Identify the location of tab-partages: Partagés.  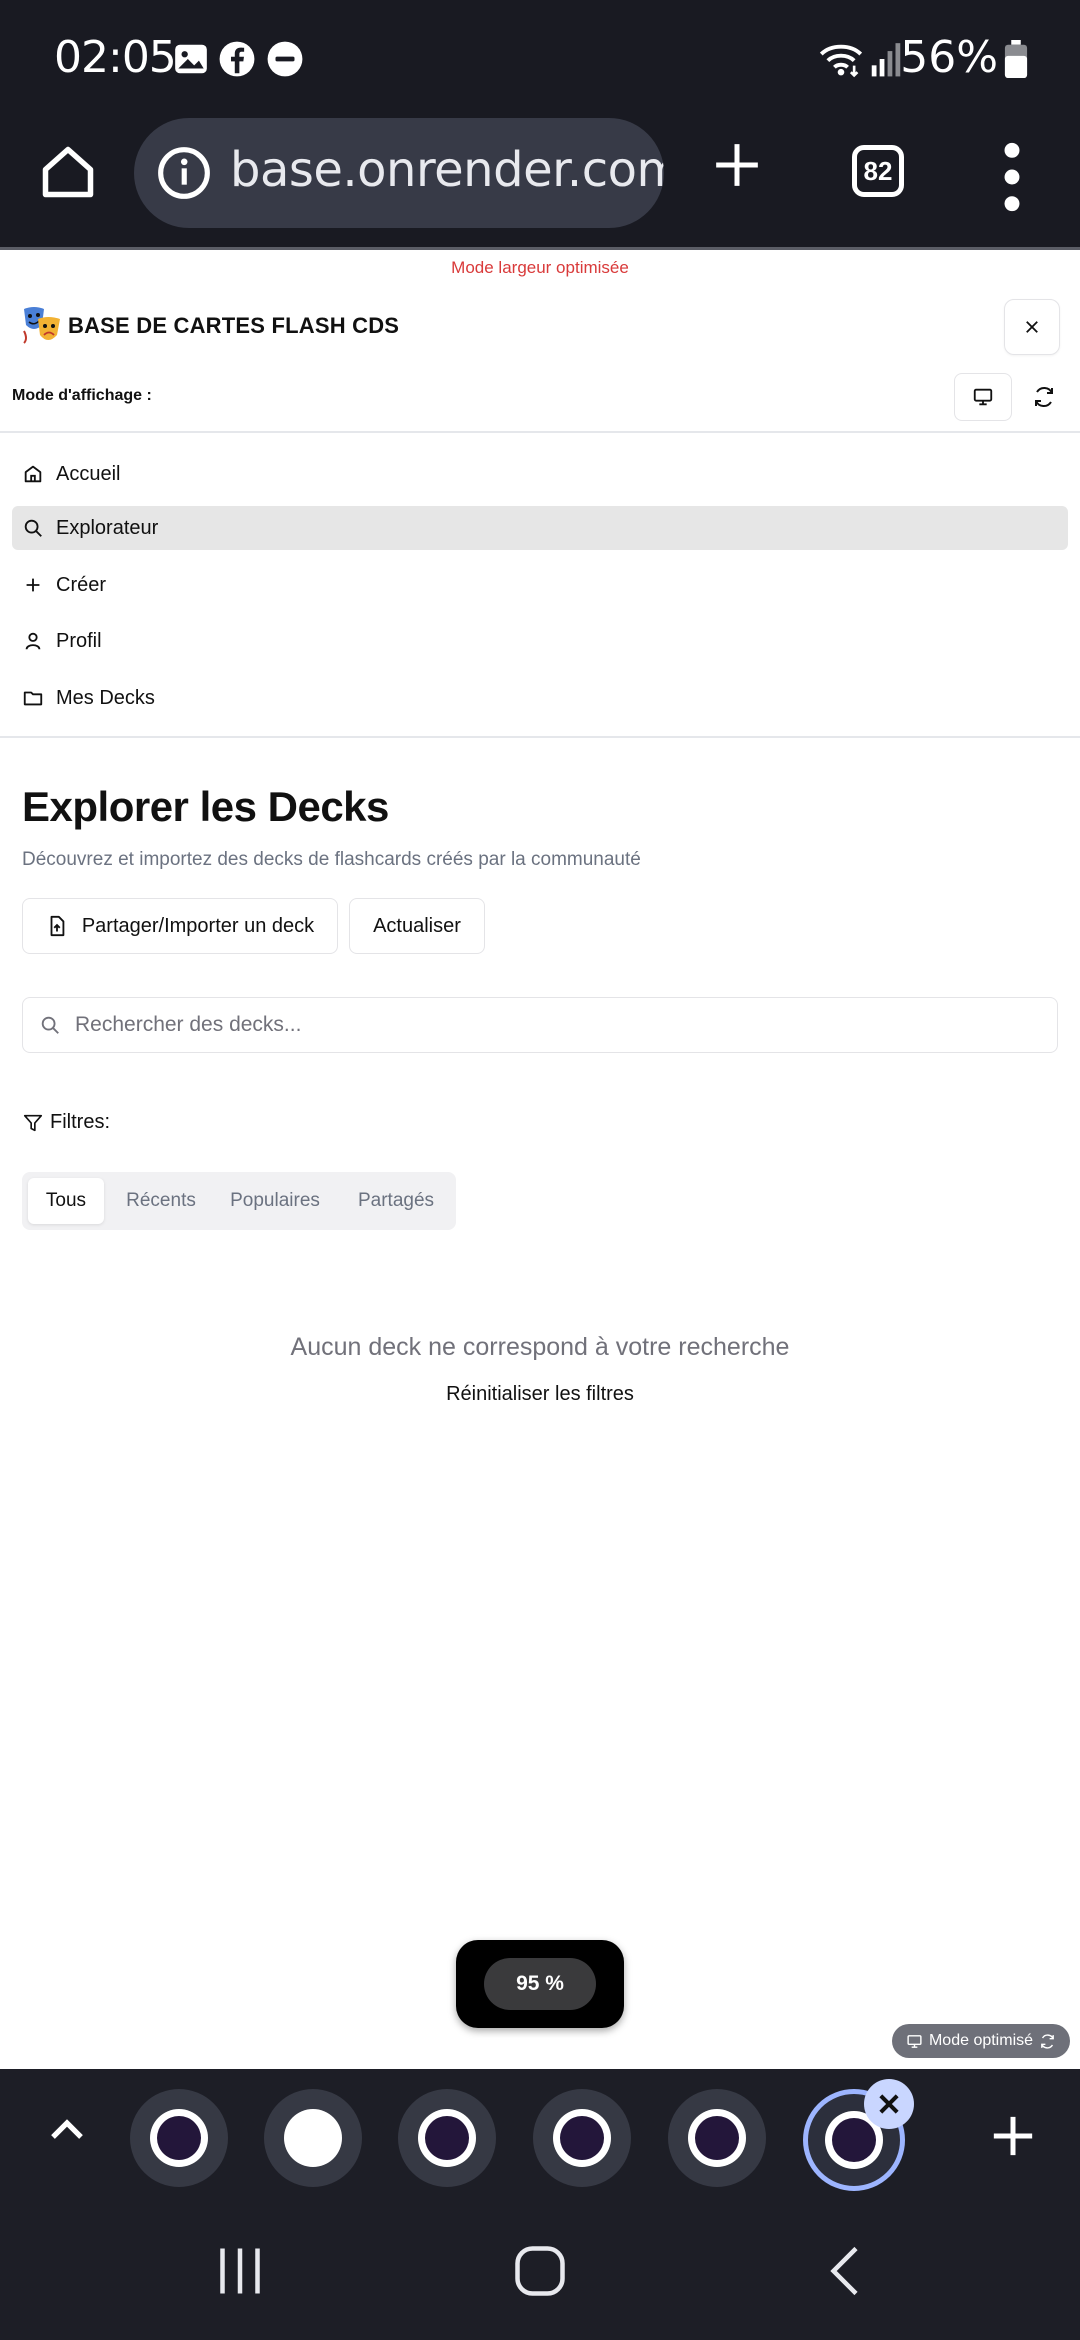
(396, 1201).